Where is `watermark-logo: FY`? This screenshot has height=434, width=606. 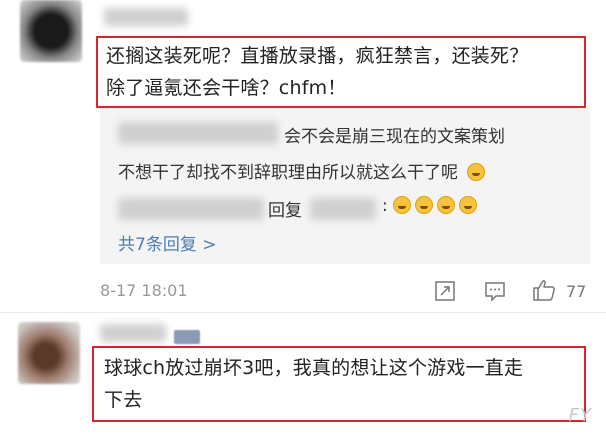
watermark-logo: FY is located at coordinates (580, 415).